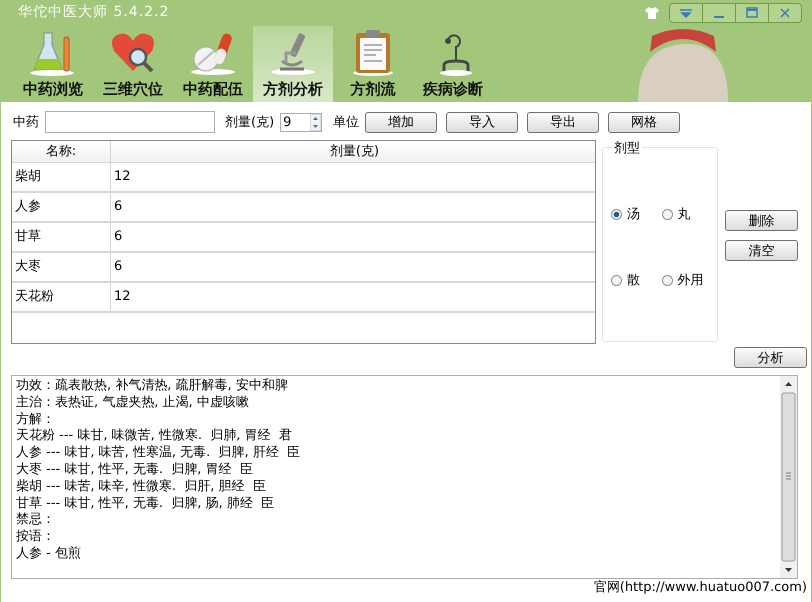 This screenshot has width=812, height=602. Describe the element at coordinates (133, 403) in the screenshot. I see `result-line: 主治：表热证, 气虚夹热, 止渴, 中虚咳嗽` at that location.